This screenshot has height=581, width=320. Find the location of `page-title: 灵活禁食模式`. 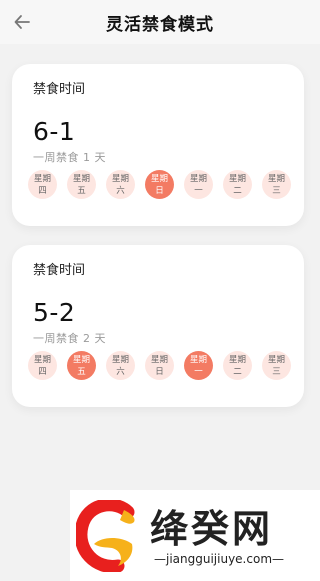

page-title: 灵活禁食模式 is located at coordinates (160, 25).